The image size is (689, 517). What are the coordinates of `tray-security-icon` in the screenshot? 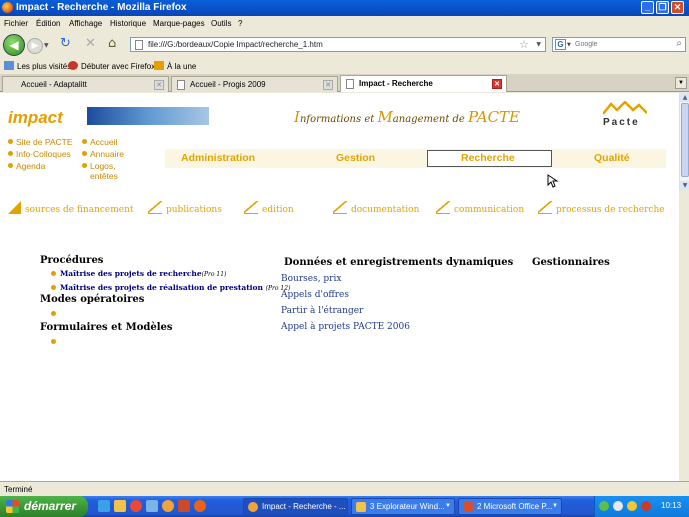 It's located at (632, 506).